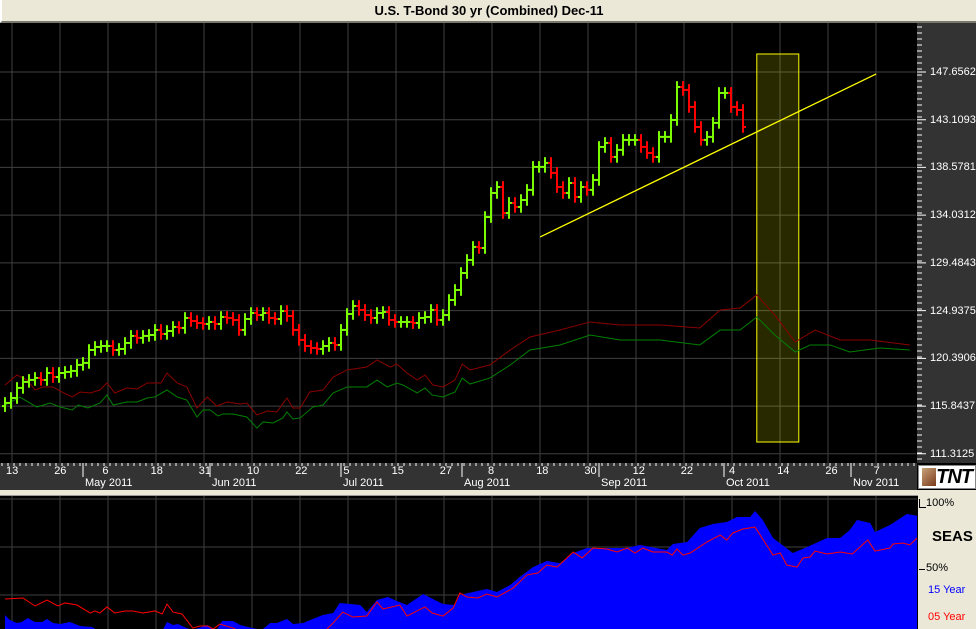 The width and height of the screenshot is (976, 629). Describe the element at coordinates (947, 562) in the screenshot. I see `seas-axis-panel: 100% SEAS 50% 15 Year 05 Year` at that location.